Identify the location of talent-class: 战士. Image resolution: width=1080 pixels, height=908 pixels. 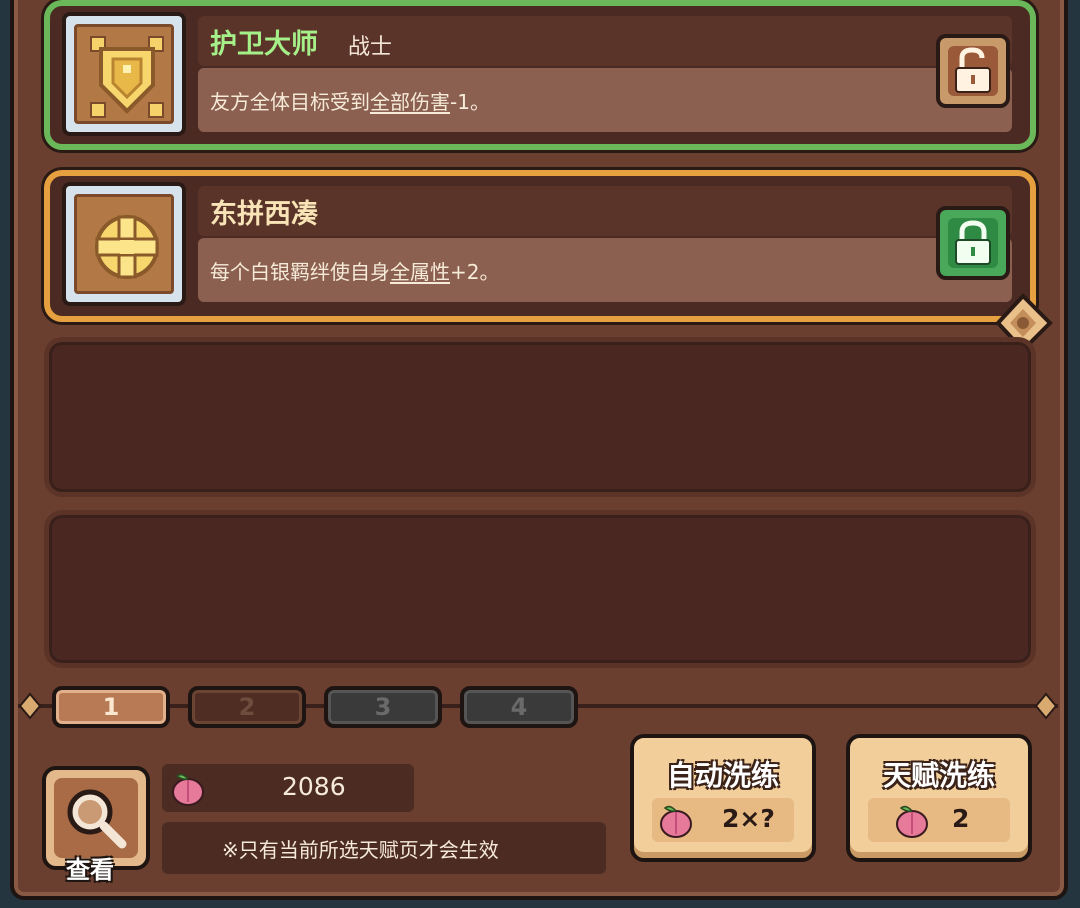
(370, 47).